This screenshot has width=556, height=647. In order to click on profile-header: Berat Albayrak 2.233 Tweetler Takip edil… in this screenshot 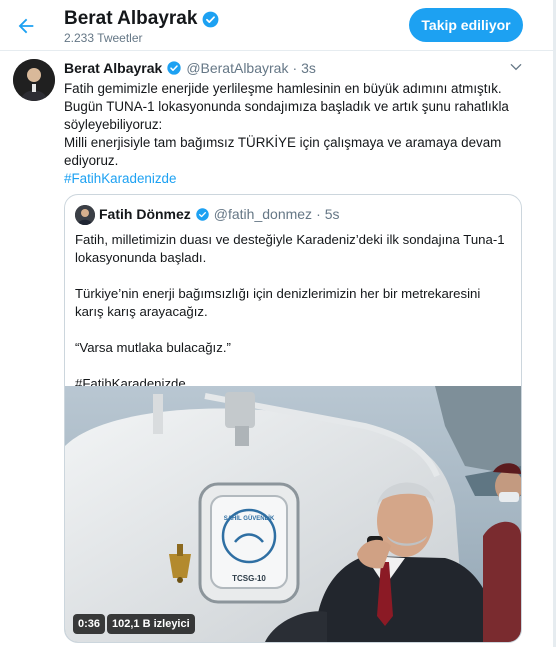, I will do `click(278, 25)`.